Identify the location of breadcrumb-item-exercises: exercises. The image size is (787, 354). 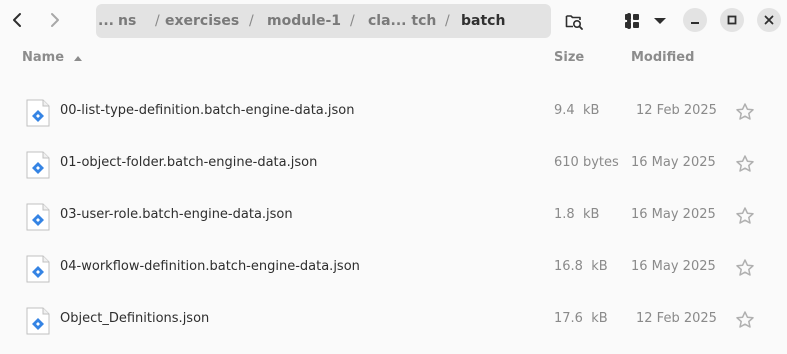
(202, 21).